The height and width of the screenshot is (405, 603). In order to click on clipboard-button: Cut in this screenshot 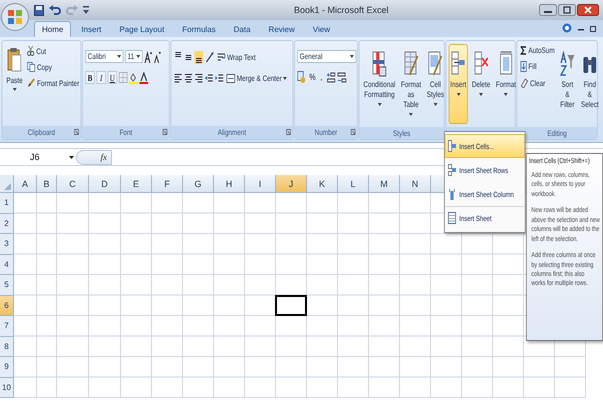, I will do `click(53, 51)`.